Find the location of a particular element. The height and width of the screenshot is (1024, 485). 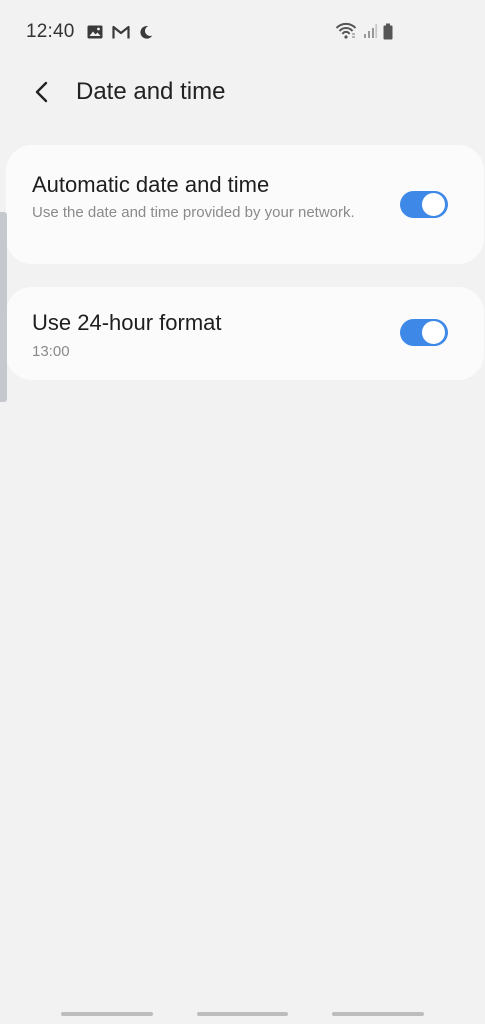

edge-panel-handle is located at coordinates (3, 307).